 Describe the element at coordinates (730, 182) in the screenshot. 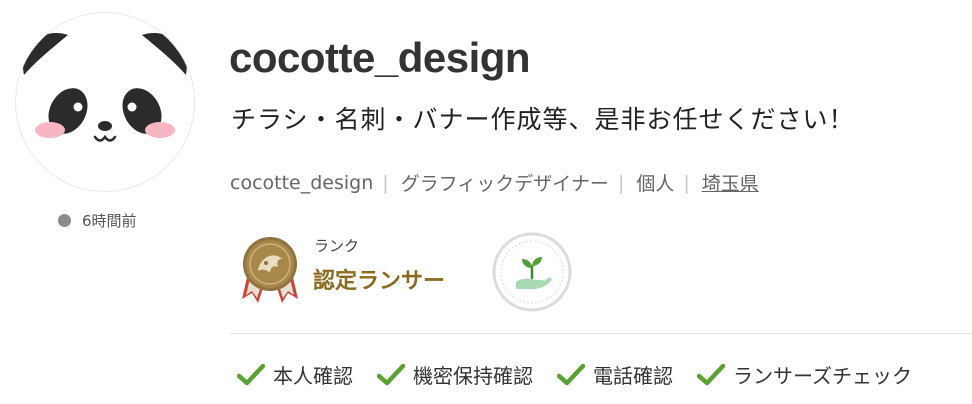

I see `meta-location-link: 埼玉県` at that location.